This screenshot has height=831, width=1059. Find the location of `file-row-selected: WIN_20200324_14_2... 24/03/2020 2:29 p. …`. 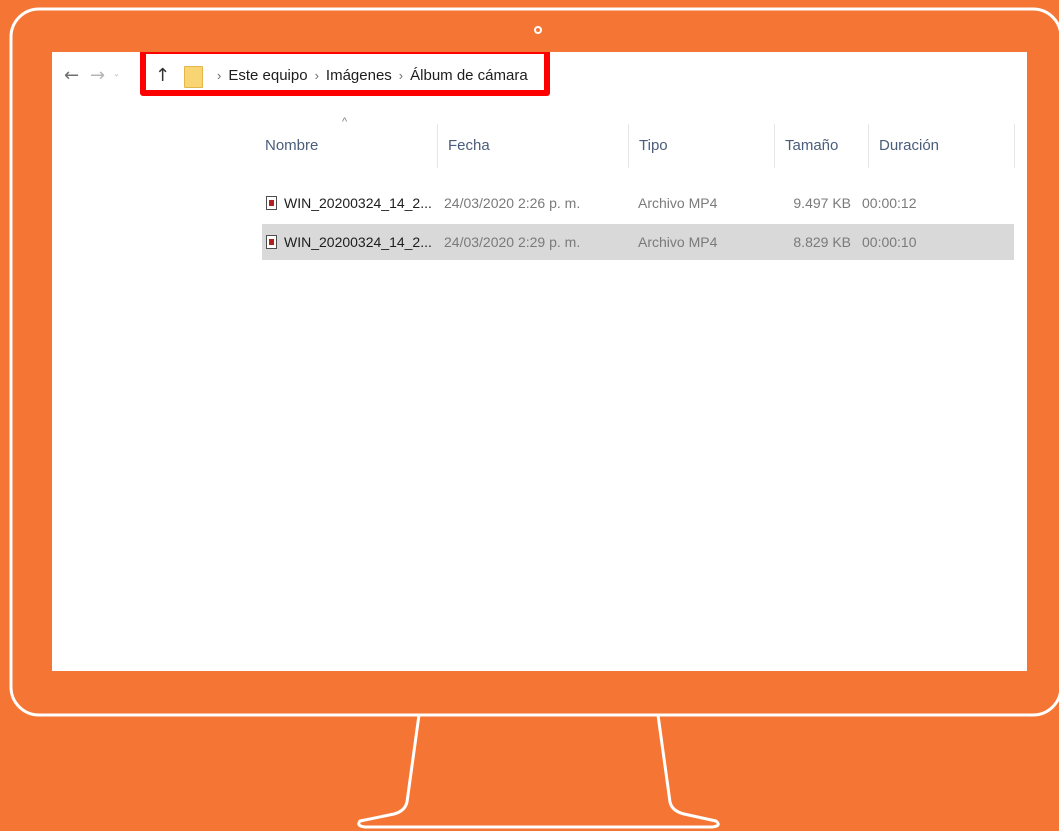

file-row-selected: WIN_20200324_14_2... 24/03/2020 2:29 p. … is located at coordinates (638, 242).